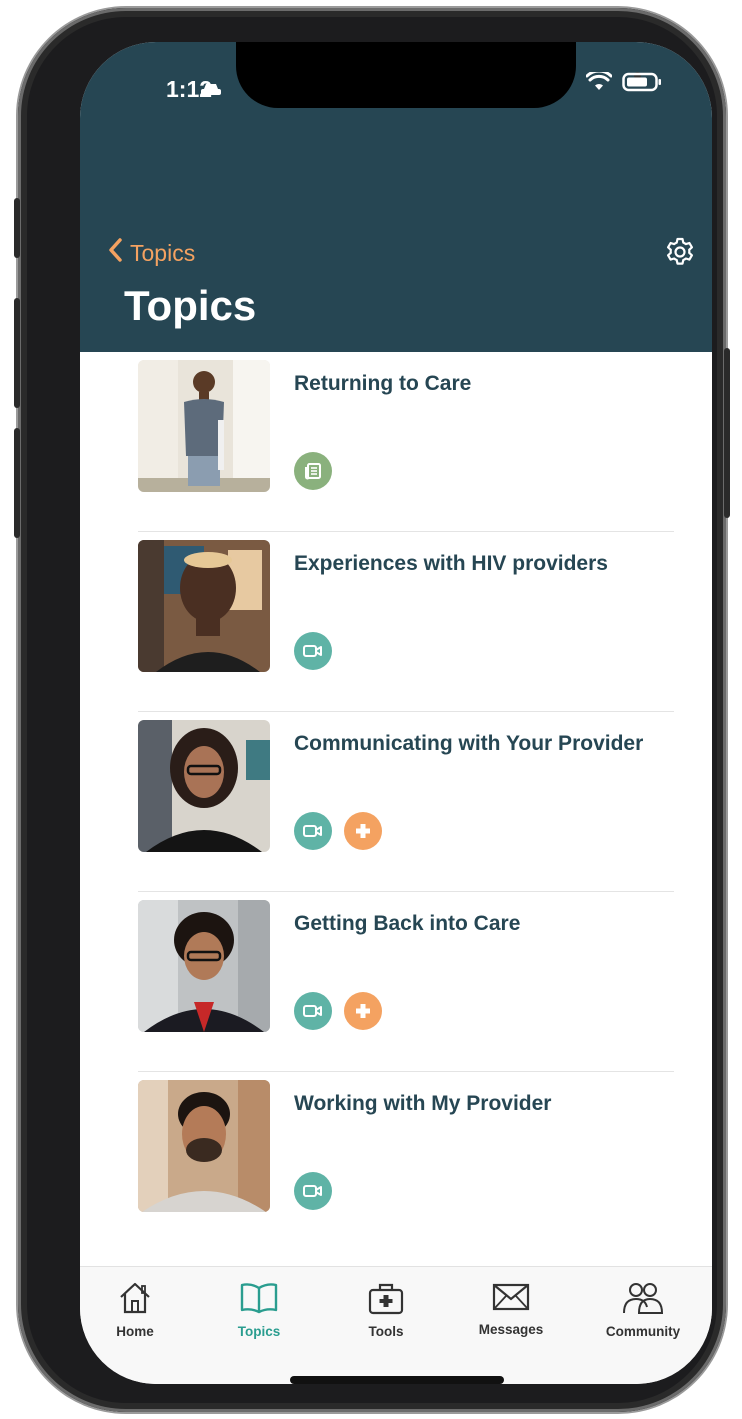 This screenshot has height=1419, width=742. What do you see at coordinates (406, 802) in the screenshot?
I see `topic-item-communicating-with-your-provider: Communicating with Your Provider` at bounding box center [406, 802].